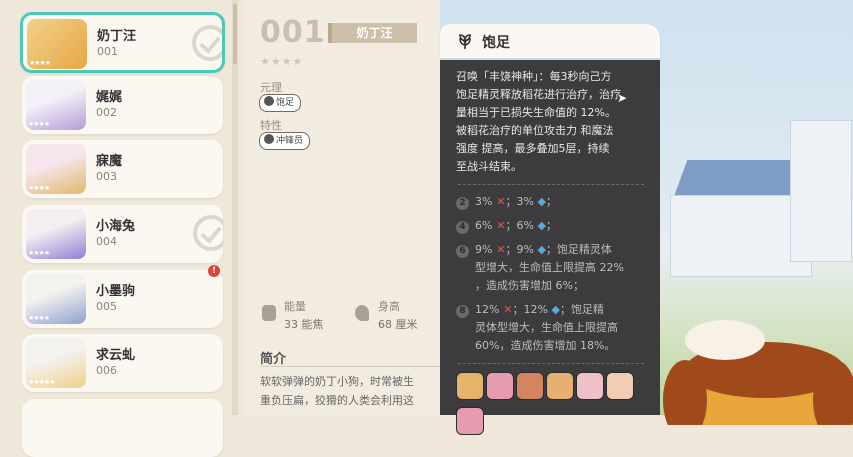 This screenshot has width=853, height=457. Describe the element at coordinates (758, 372) in the screenshot. I see `pudding-dog-character` at that location.